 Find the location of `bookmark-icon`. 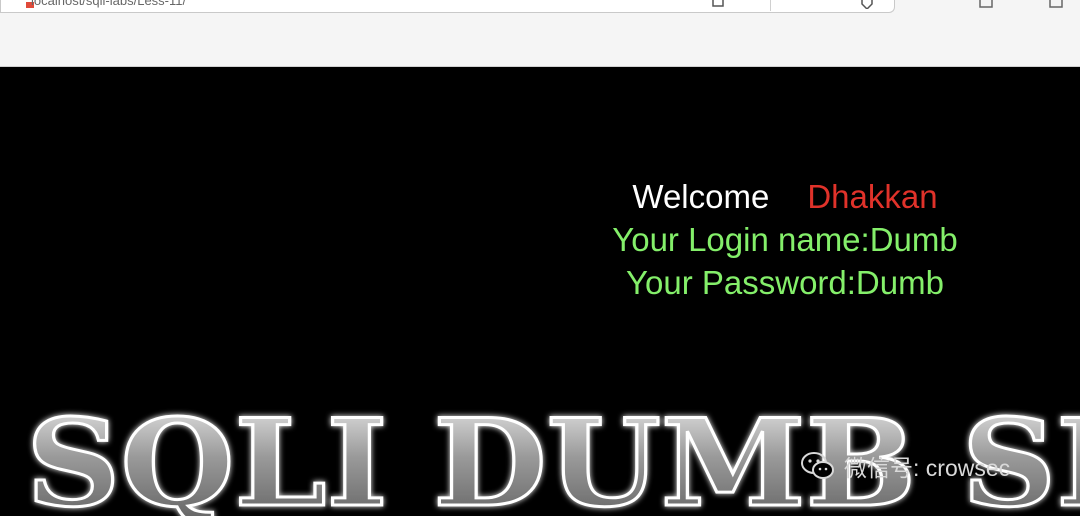

bookmark-icon is located at coordinates (1025, 4).